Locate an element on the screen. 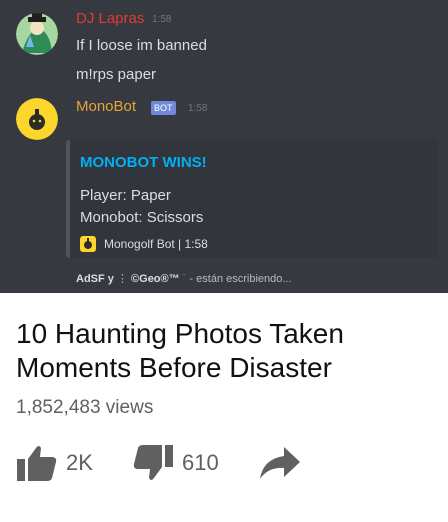  typing-users: AdSF y is located at coordinates (95, 279).